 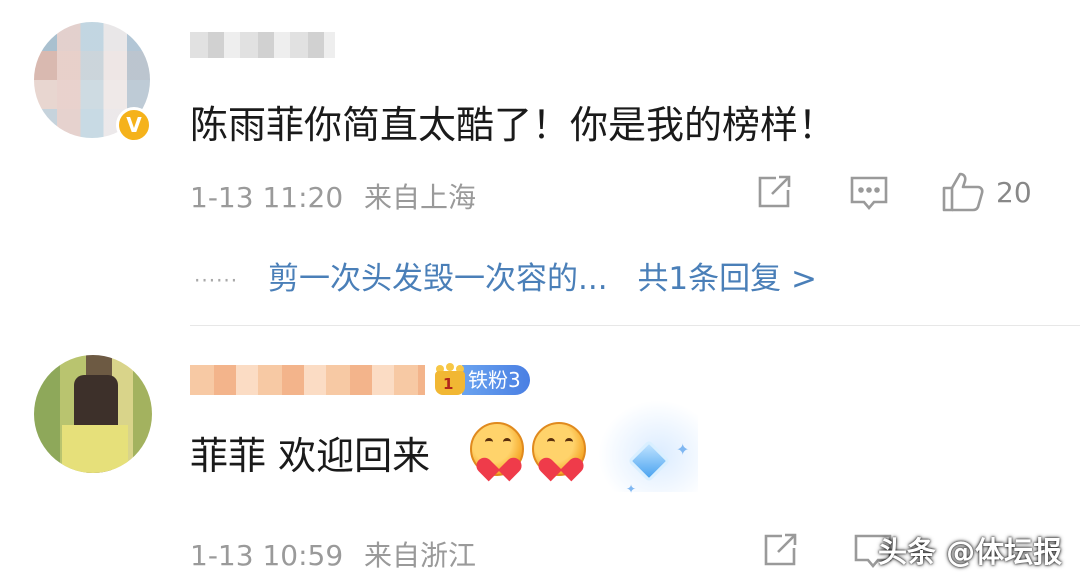 I want to click on comment-button, so click(x=869, y=193).